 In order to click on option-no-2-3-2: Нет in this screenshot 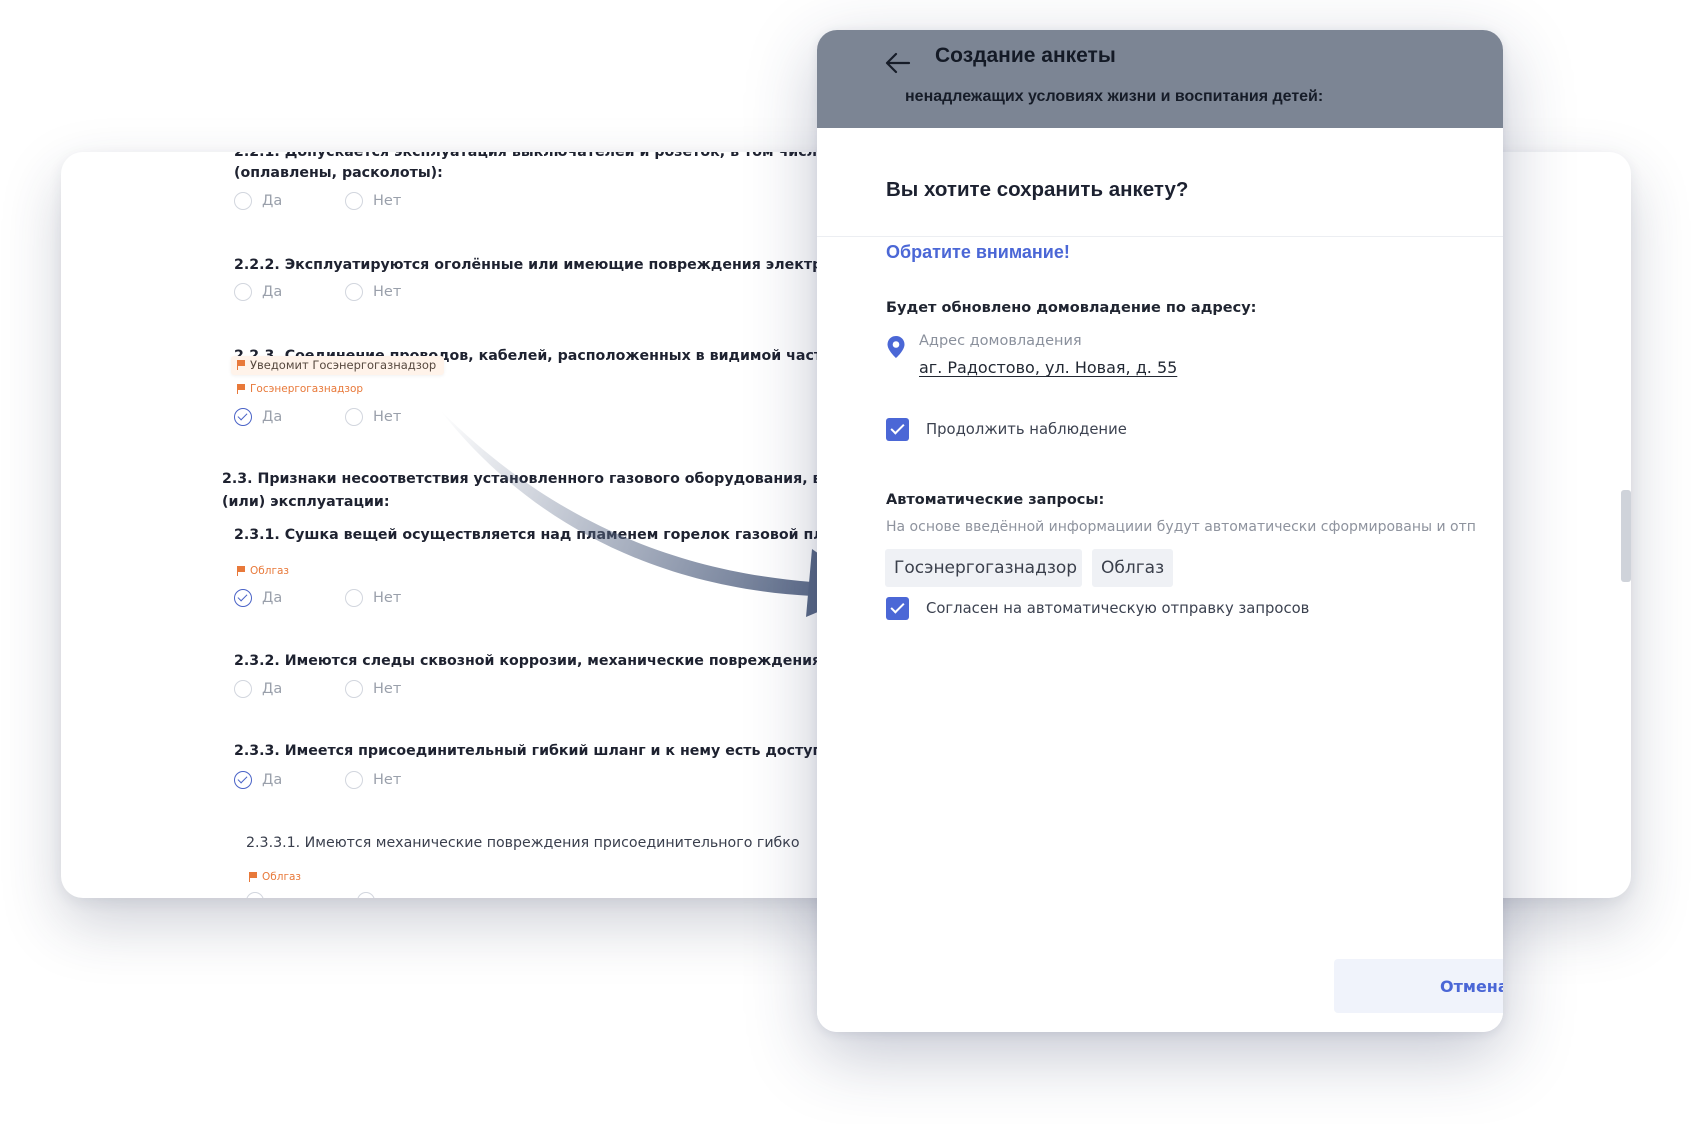, I will do `click(373, 689)`.